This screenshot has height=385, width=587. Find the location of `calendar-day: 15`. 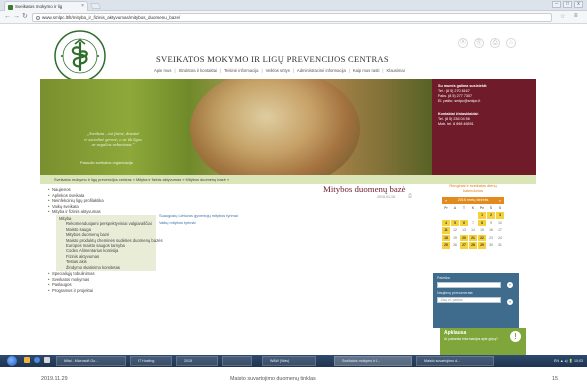

calendar-day: 15 is located at coordinates (482, 230).